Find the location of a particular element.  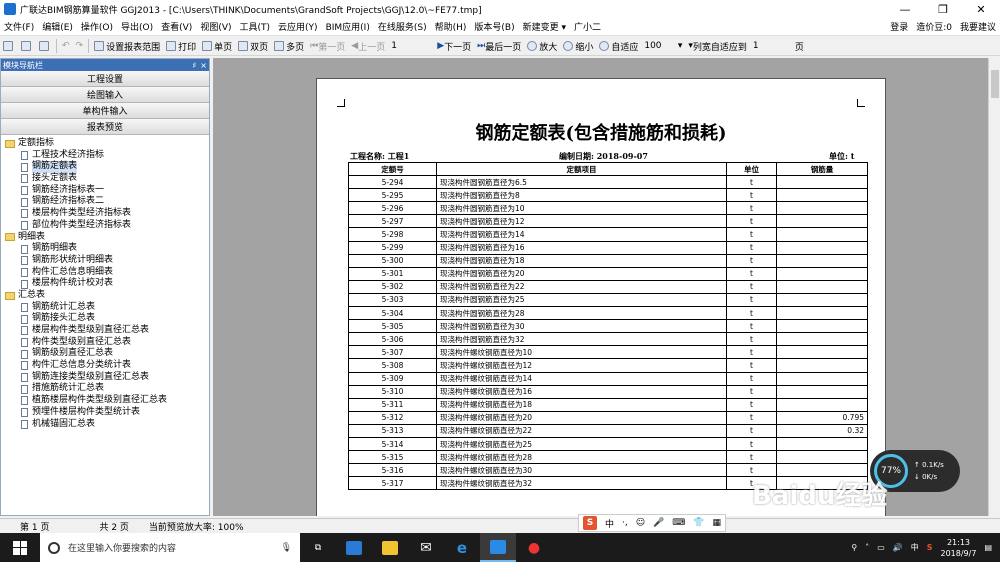

taskbar-app-ggj is located at coordinates (498, 547).